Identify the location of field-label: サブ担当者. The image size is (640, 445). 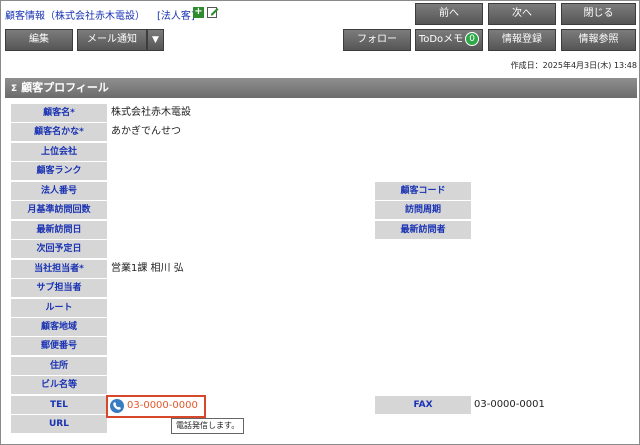
(59, 288).